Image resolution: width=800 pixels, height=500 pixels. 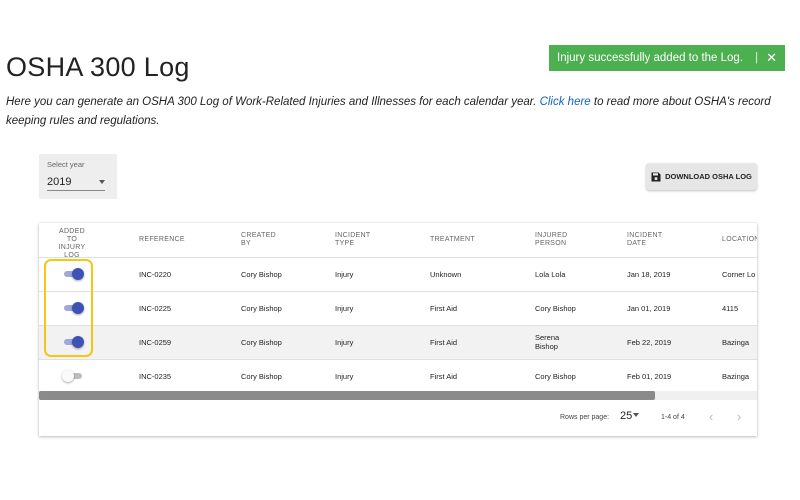 What do you see at coordinates (771, 58) in the screenshot?
I see `close-icon: ✕` at bounding box center [771, 58].